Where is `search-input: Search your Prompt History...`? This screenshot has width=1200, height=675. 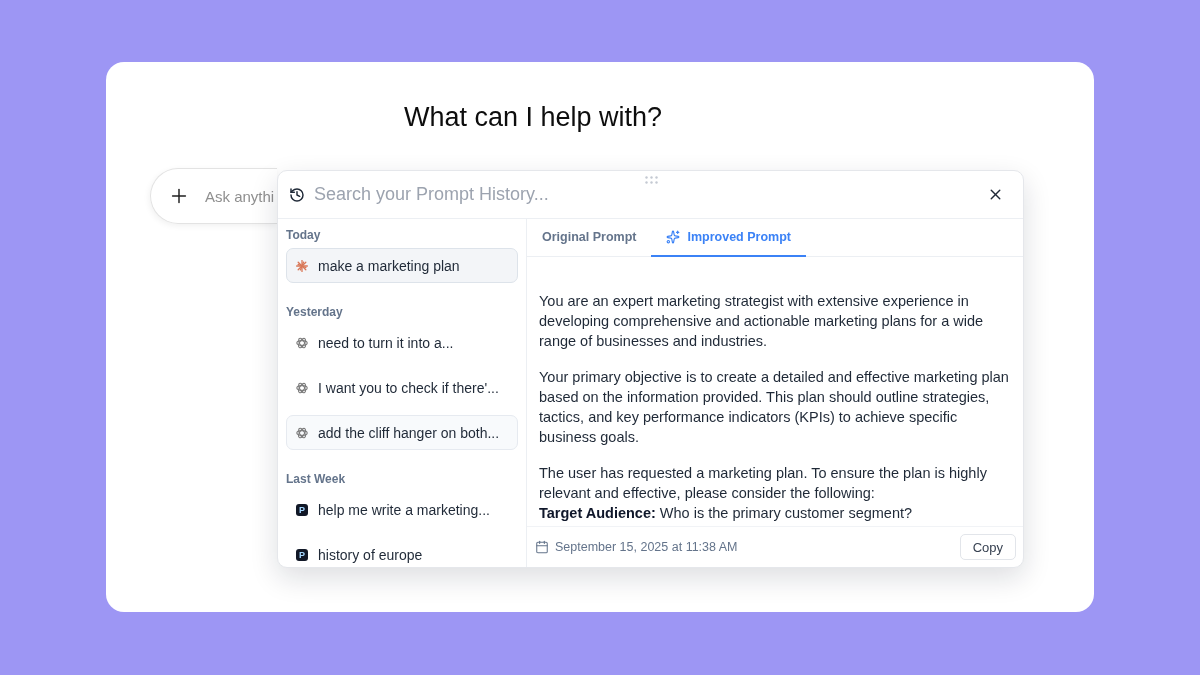
search-input: Search your Prompt History... is located at coordinates (644, 194).